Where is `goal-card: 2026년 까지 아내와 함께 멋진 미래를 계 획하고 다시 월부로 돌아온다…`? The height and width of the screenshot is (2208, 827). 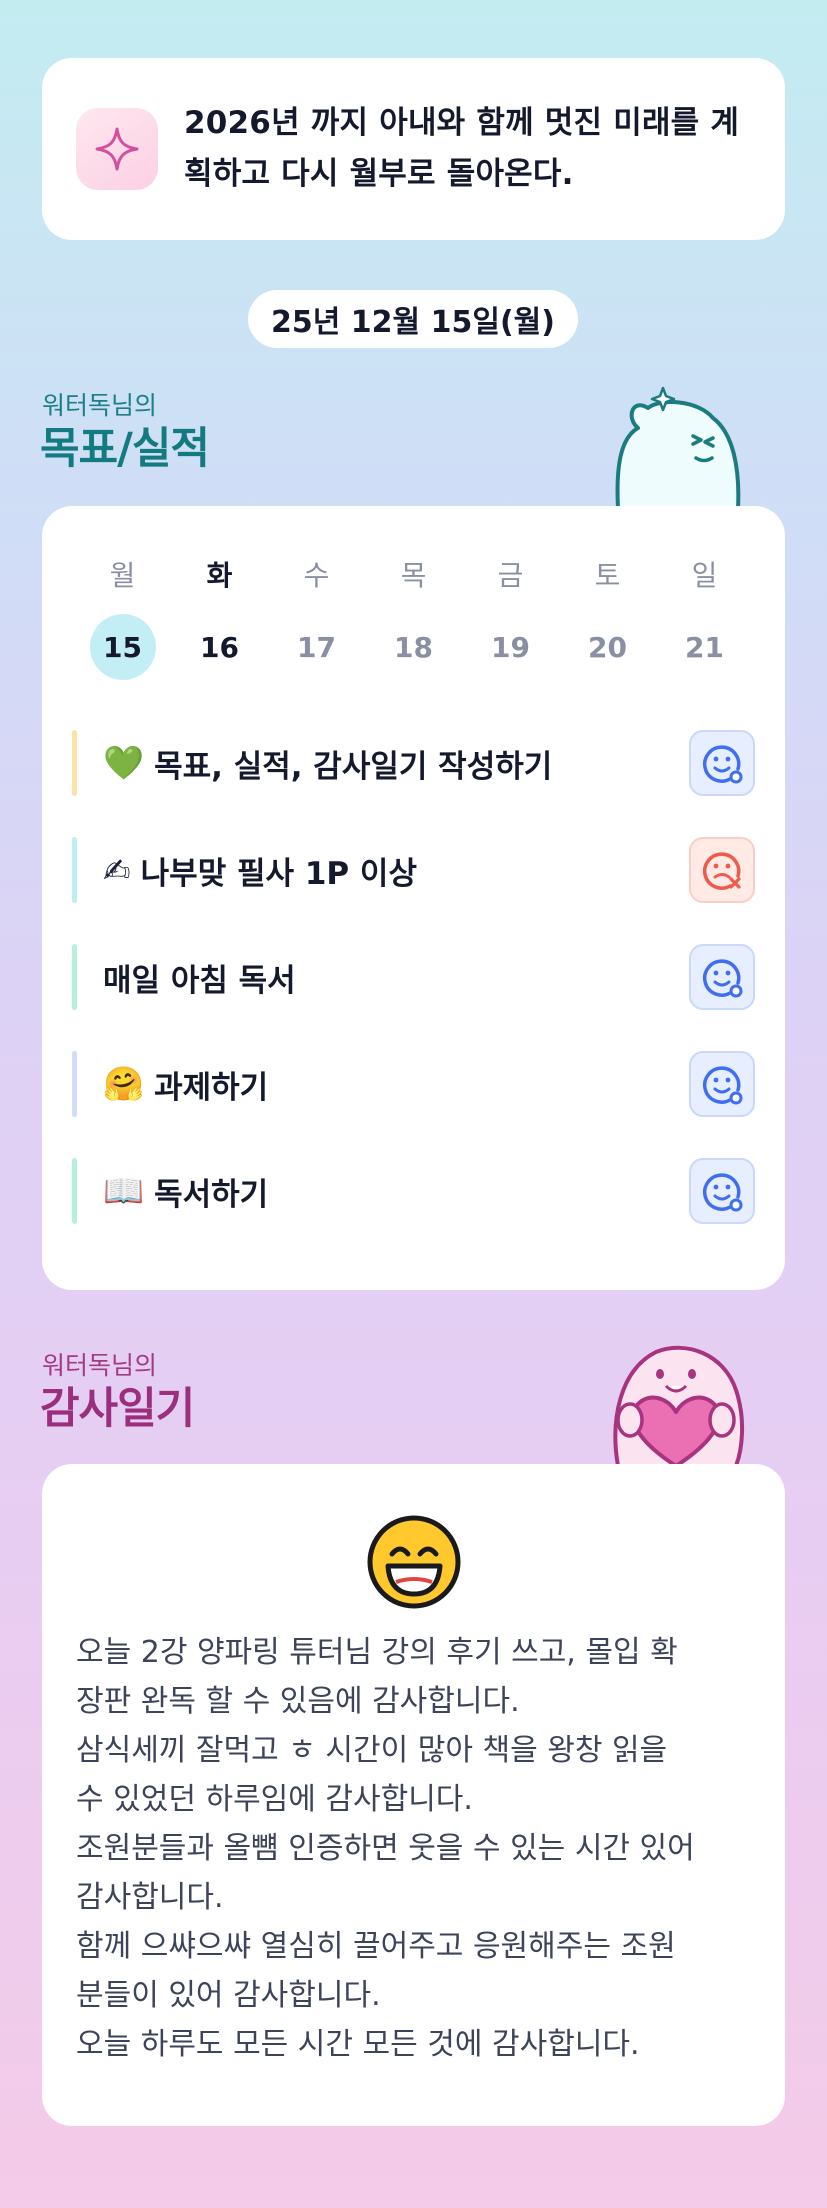 goal-card: 2026년 까지 아내와 함께 멋진 미래를 계 획하고 다시 월부로 돌아온다… is located at coordinates (413, 149).